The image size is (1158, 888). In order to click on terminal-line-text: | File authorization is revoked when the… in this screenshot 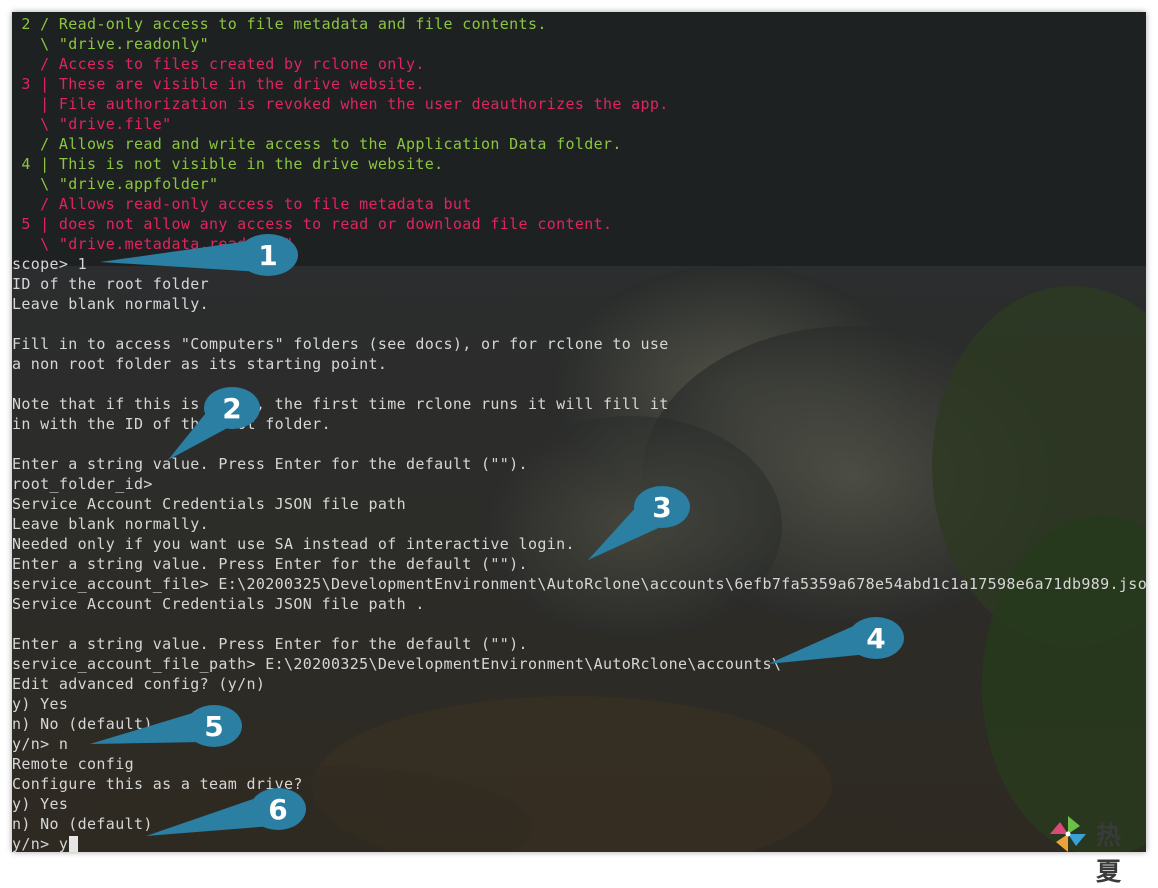, I will do `click(340, 104)`.